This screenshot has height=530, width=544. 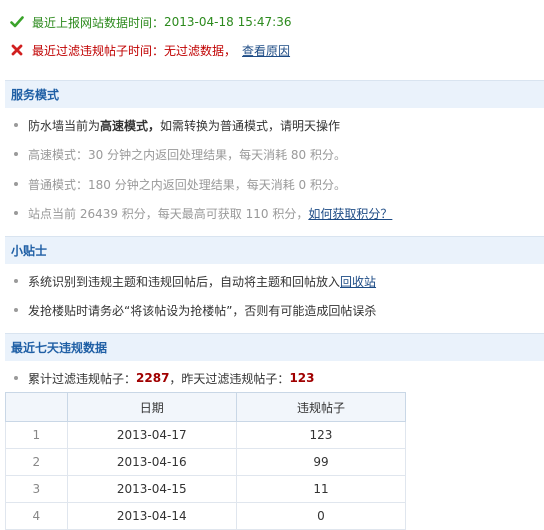 What do you see at coordinates (200, 50) in the screenshot?
I see `filter-value: 无过滤数据，` at bounding box center [200, 50].